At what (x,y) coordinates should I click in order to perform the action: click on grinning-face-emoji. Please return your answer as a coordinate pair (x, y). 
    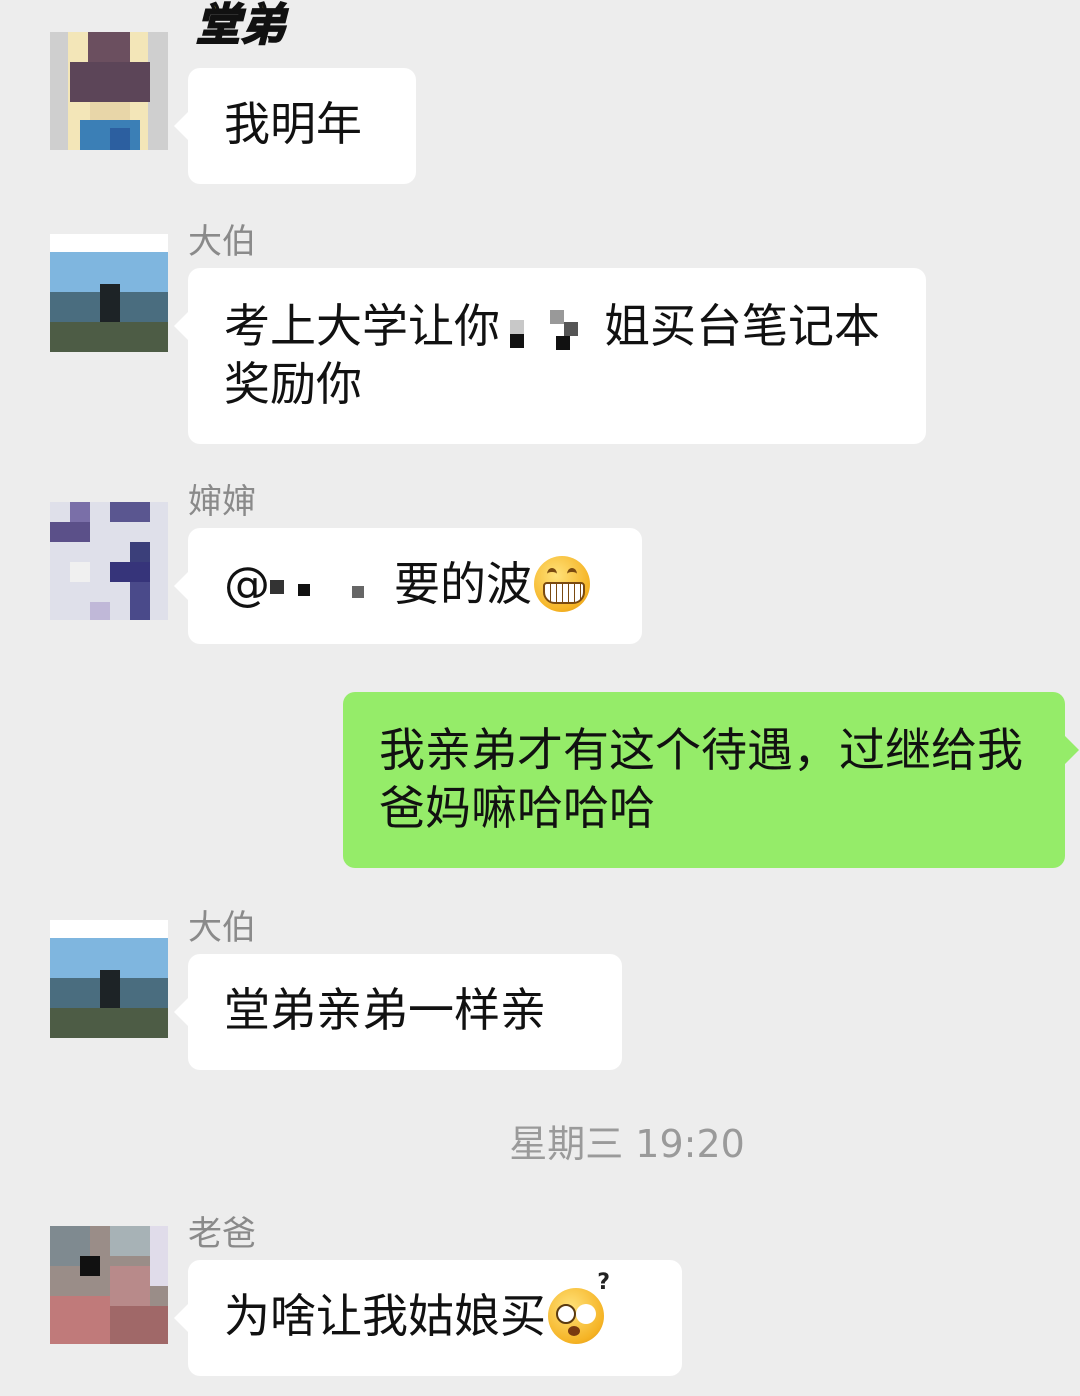
    Looking at the image, I should click on (562, 583).